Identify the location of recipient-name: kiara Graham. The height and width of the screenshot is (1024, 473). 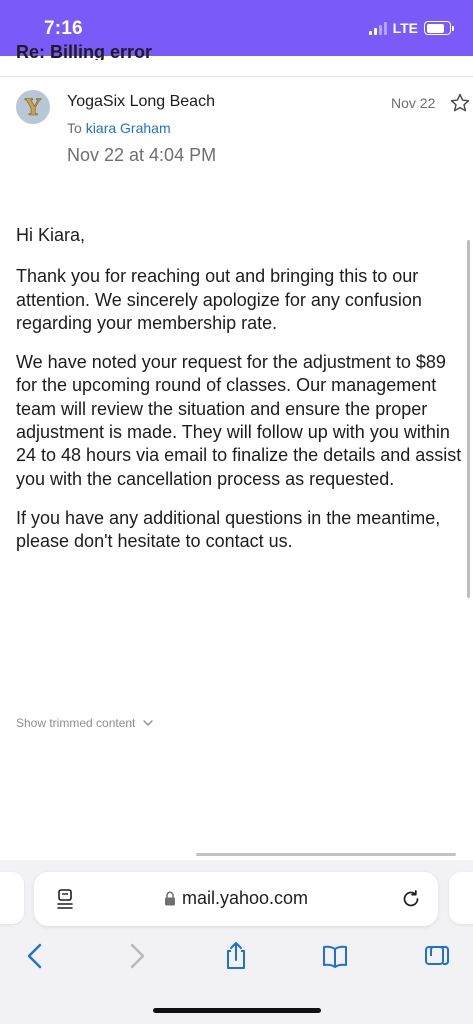
(128, 128).